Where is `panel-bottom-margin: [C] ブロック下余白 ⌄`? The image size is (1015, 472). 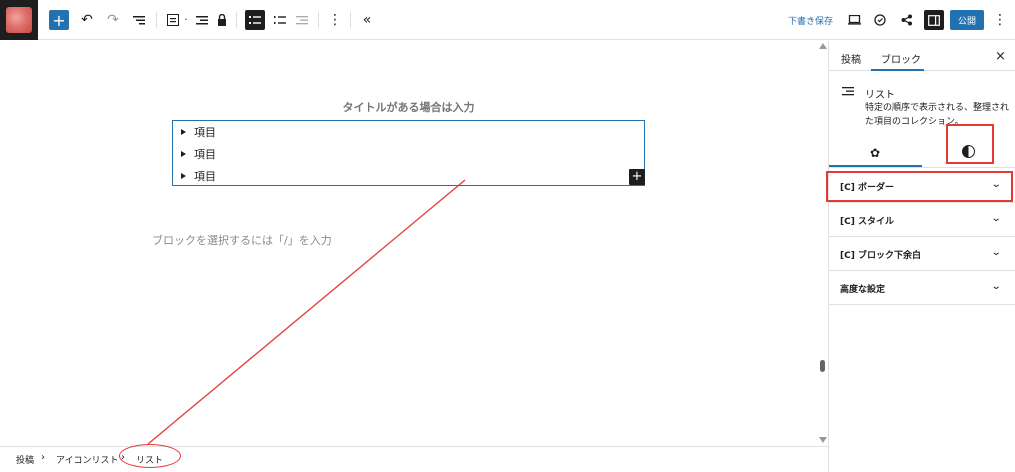 panel-bottom-margin: [C] ブロック下余白 ⌄ is located at coordinates (922, 254).